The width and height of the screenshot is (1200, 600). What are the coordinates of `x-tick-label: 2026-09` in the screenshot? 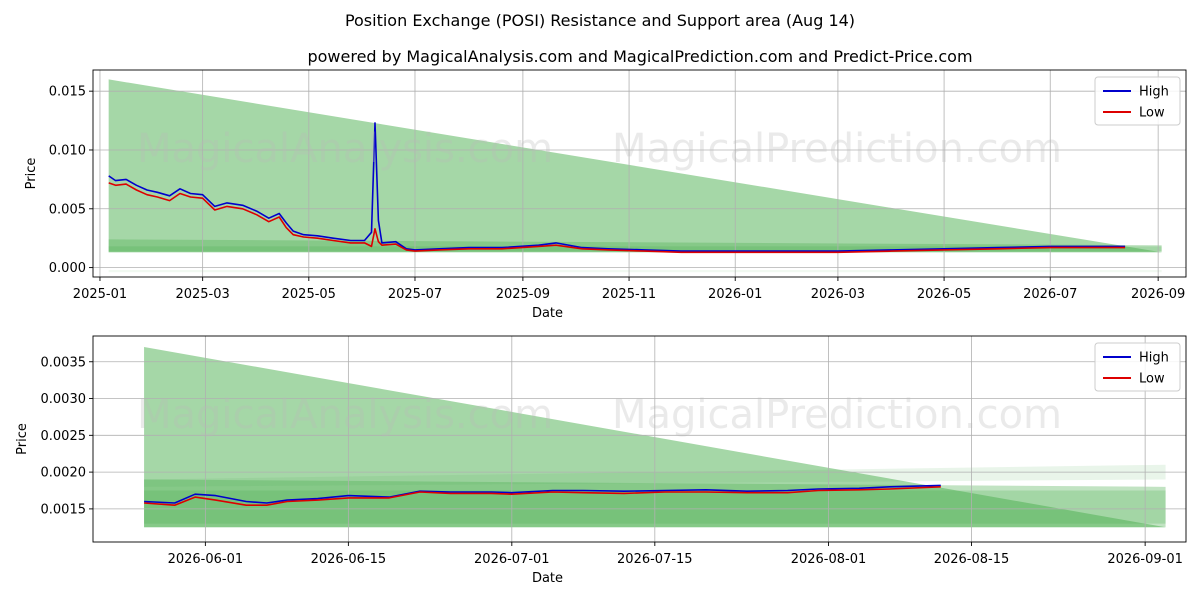 It's located at (1158, 294).